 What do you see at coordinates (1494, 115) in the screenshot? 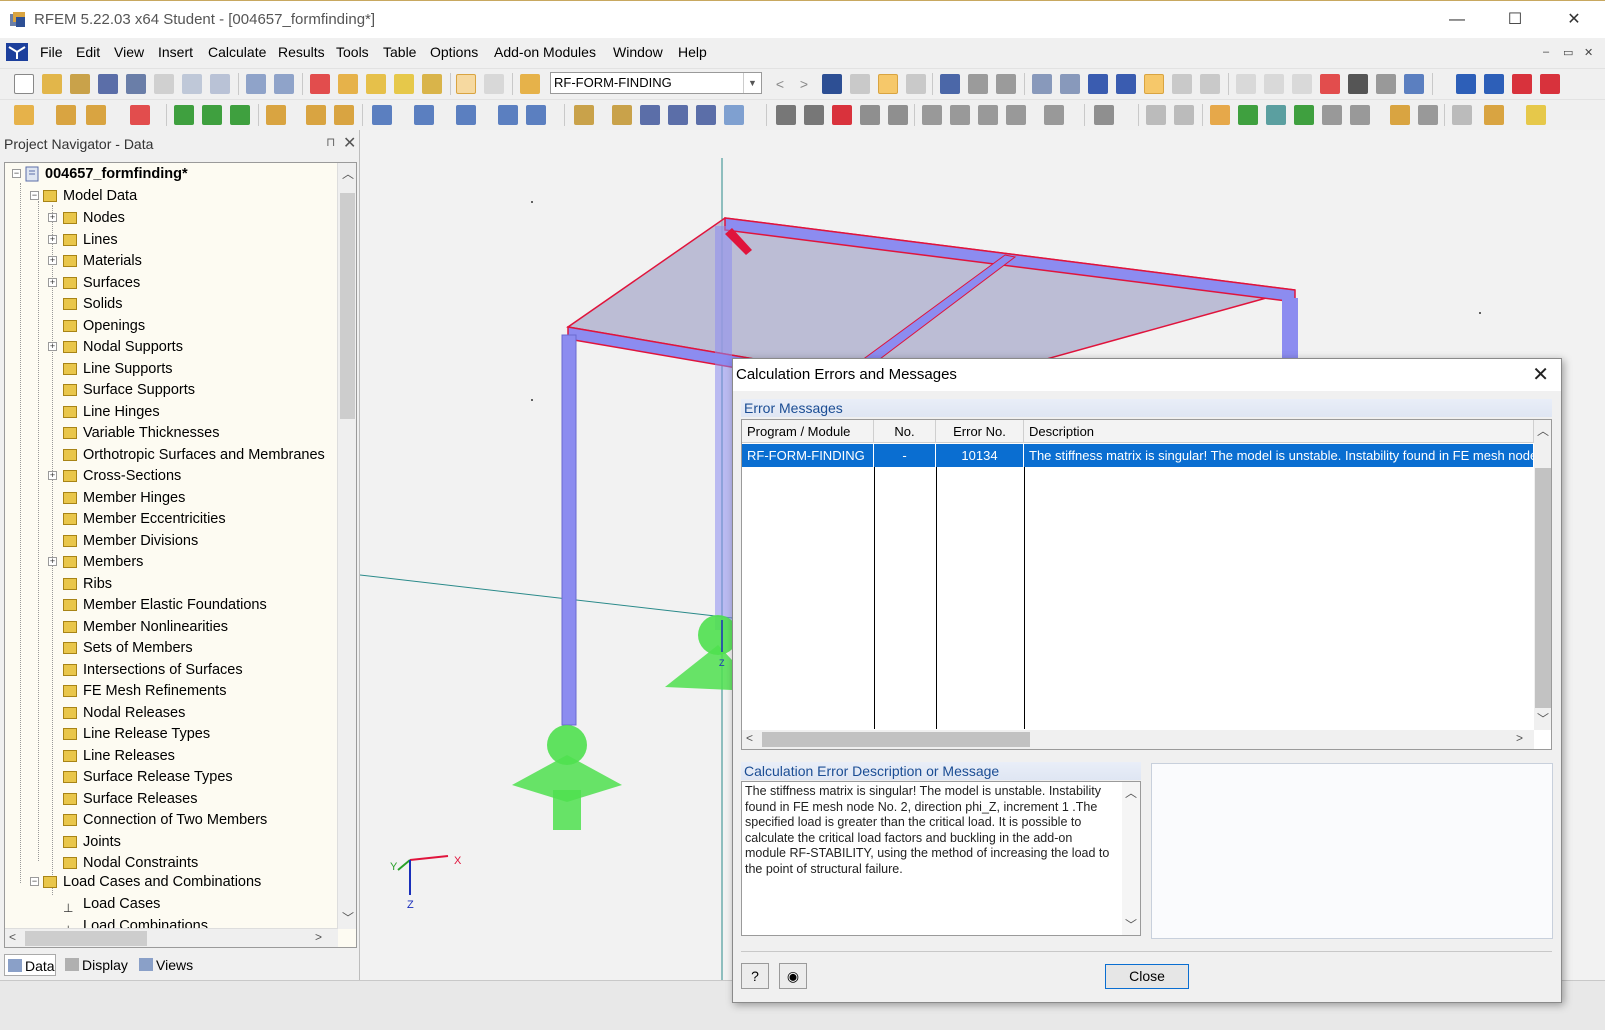
I see `tools-icon` at bounding box center [1494, 115].